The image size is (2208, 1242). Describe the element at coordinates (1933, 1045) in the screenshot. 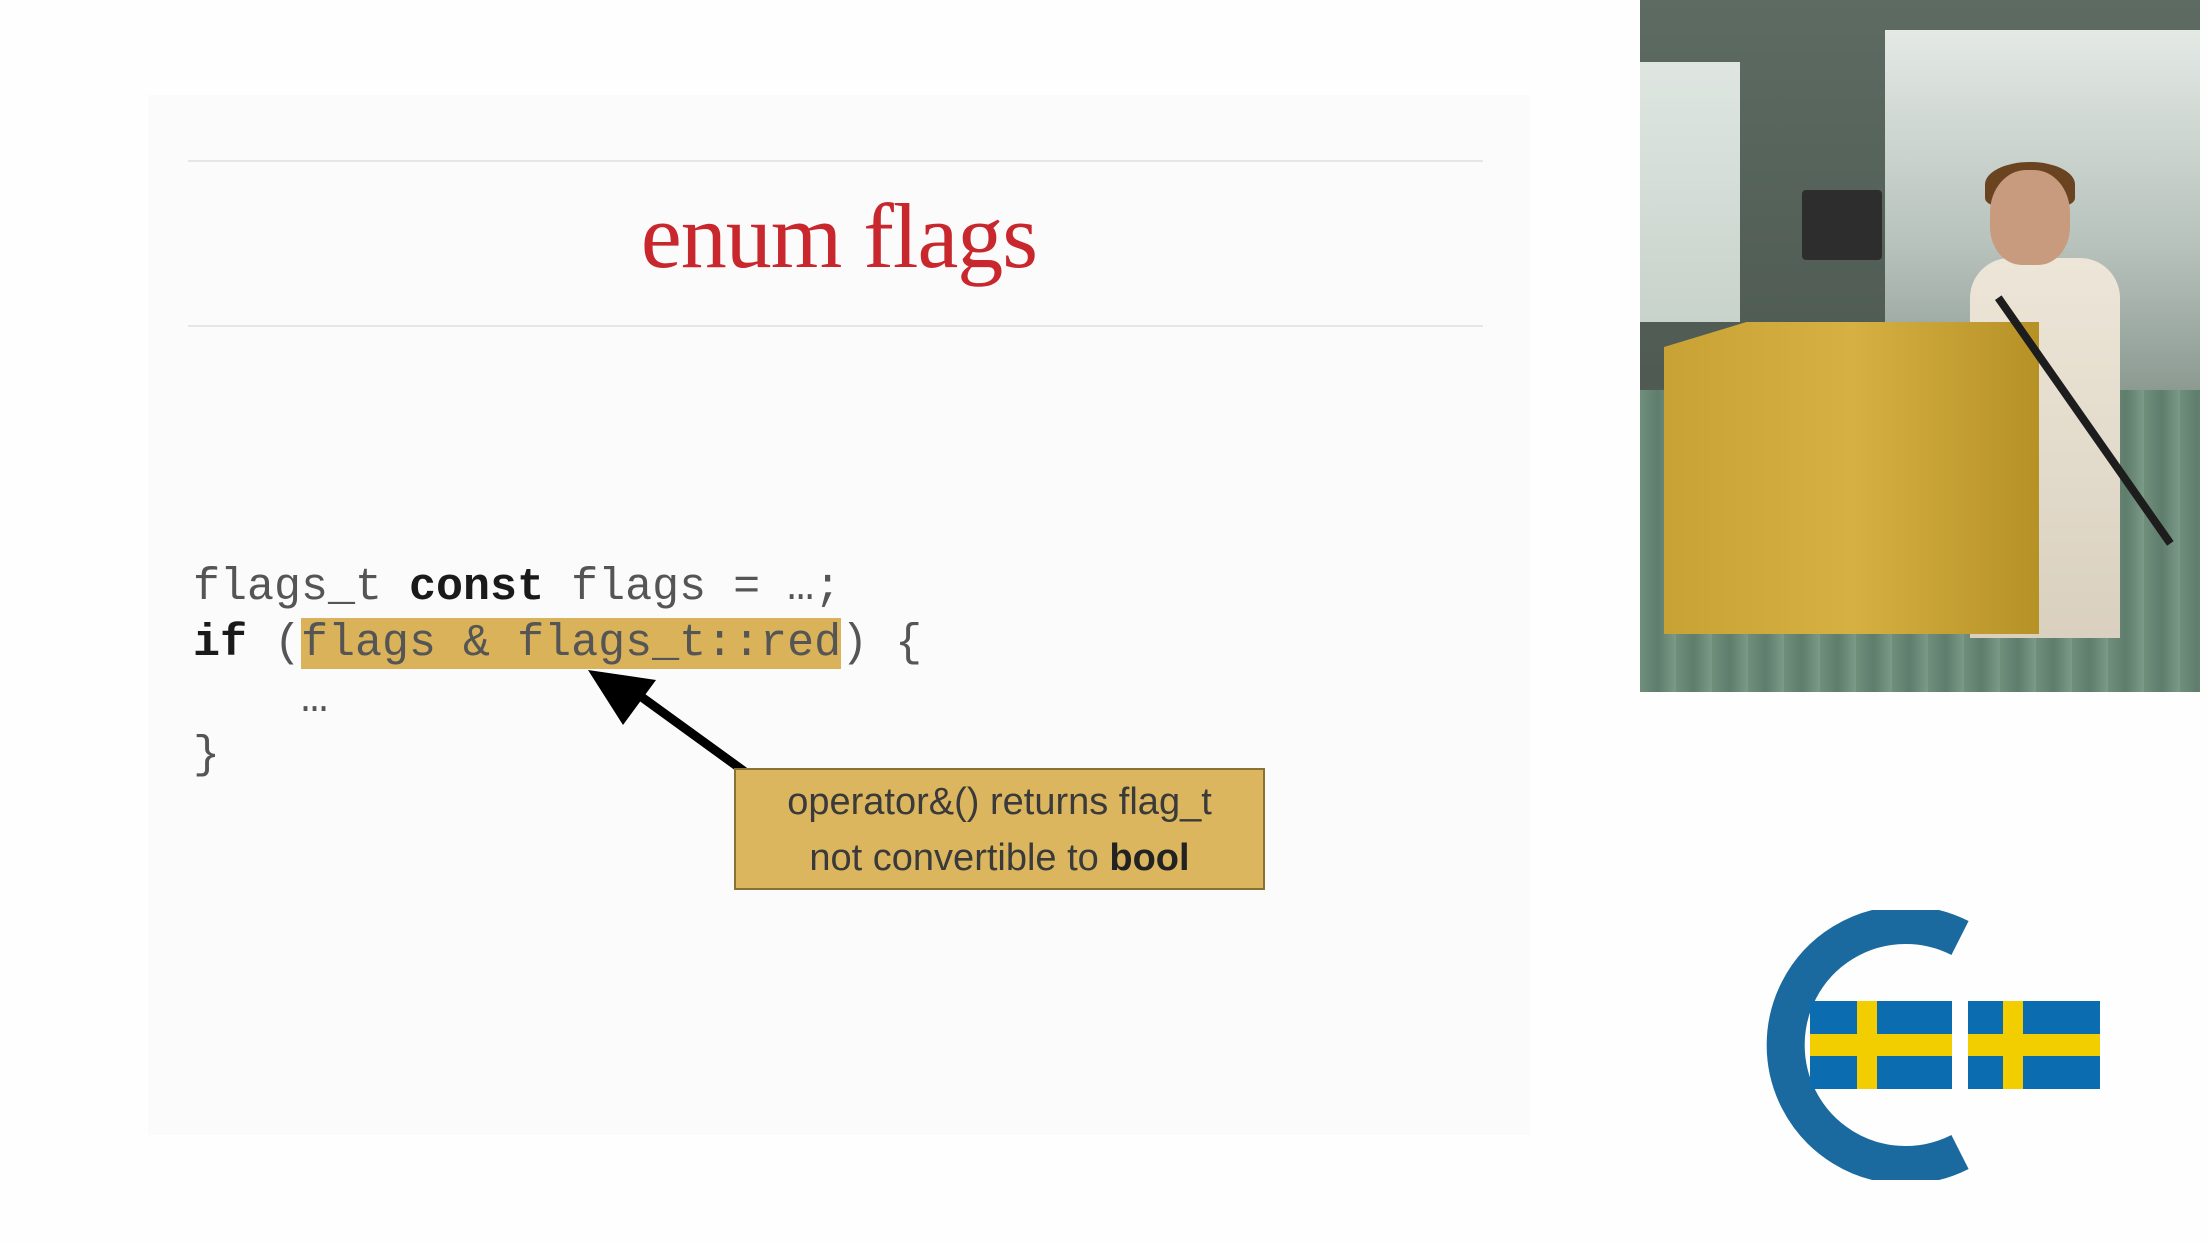

I see `conference-logo-icon` at that location.